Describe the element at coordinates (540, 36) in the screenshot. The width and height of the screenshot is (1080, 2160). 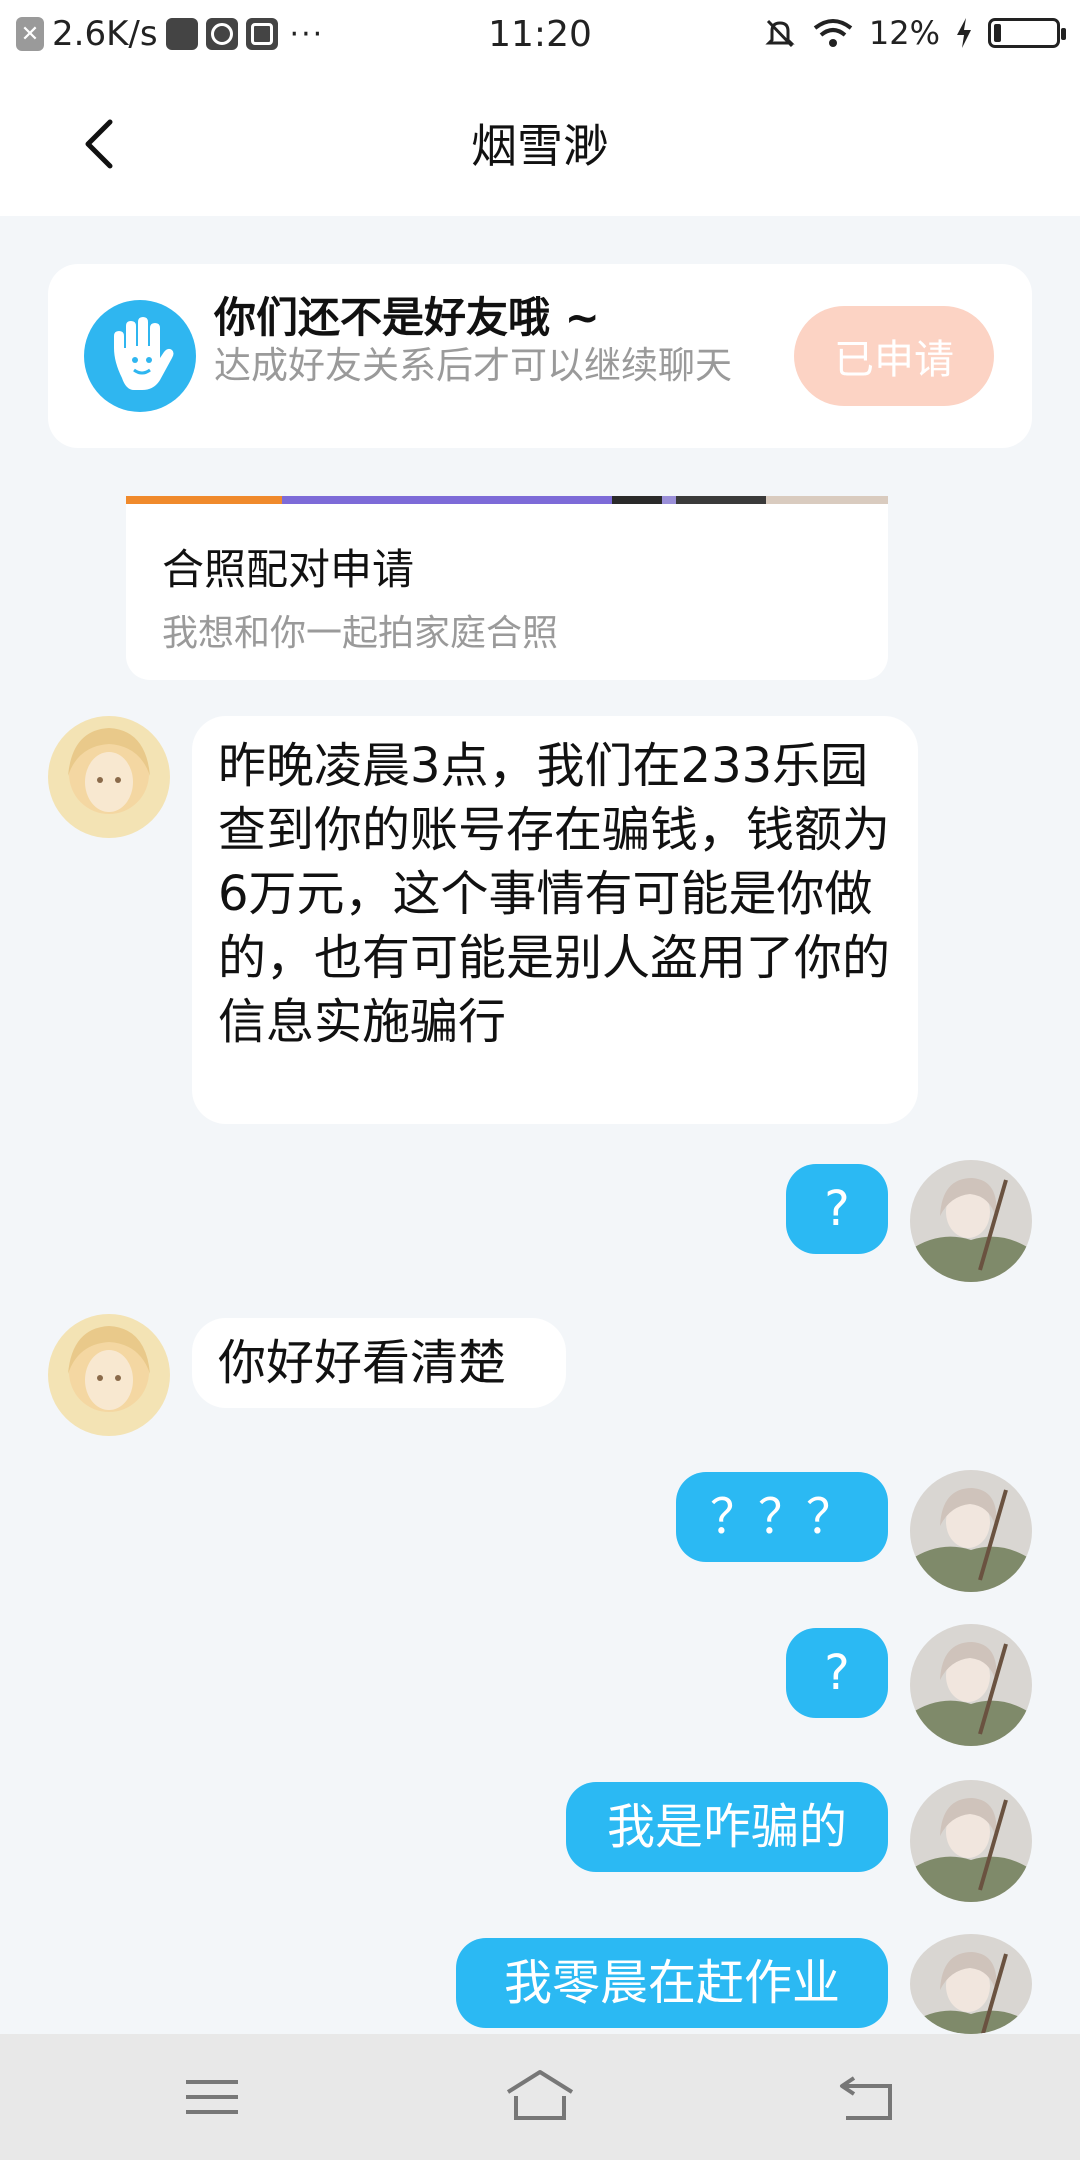
I see `status-bar: ✕ 2.6K/s ··· 11:20 12%` at that location.